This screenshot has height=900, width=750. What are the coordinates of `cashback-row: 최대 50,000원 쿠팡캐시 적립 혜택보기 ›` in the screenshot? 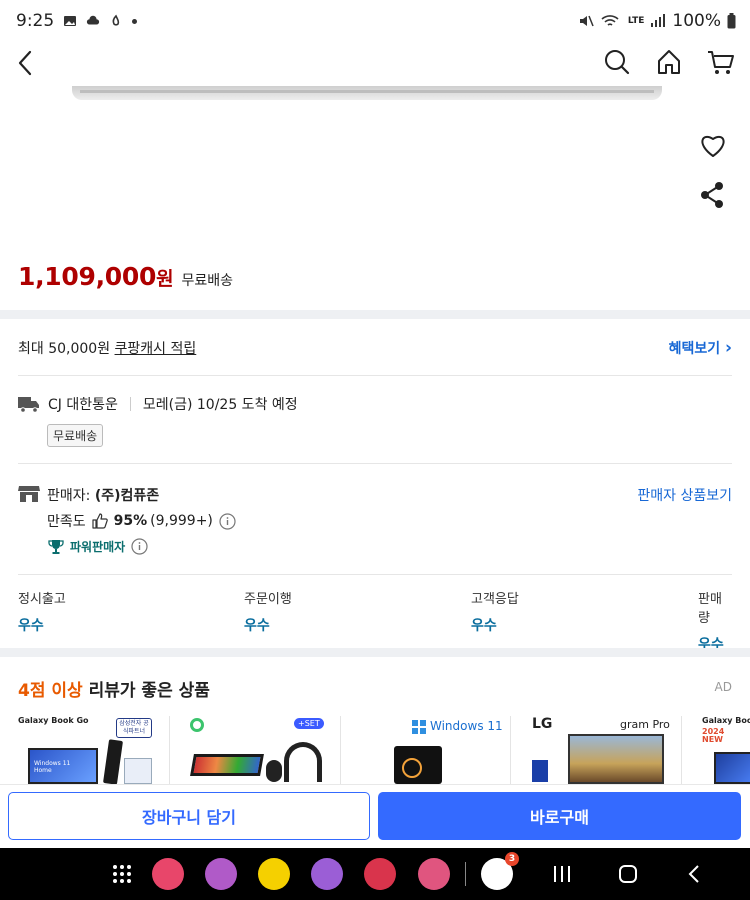 It's located at (375, 348).